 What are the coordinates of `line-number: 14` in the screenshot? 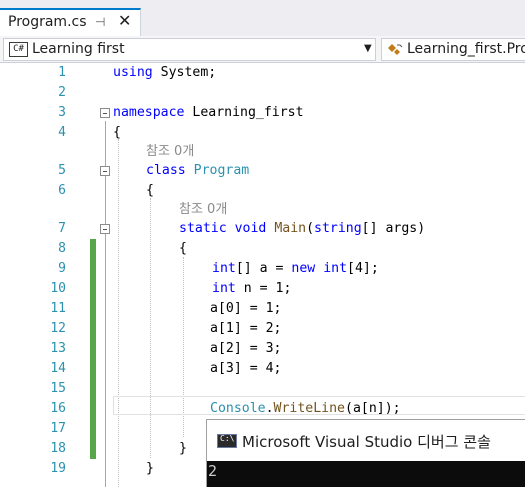 It's located at (58, 368).